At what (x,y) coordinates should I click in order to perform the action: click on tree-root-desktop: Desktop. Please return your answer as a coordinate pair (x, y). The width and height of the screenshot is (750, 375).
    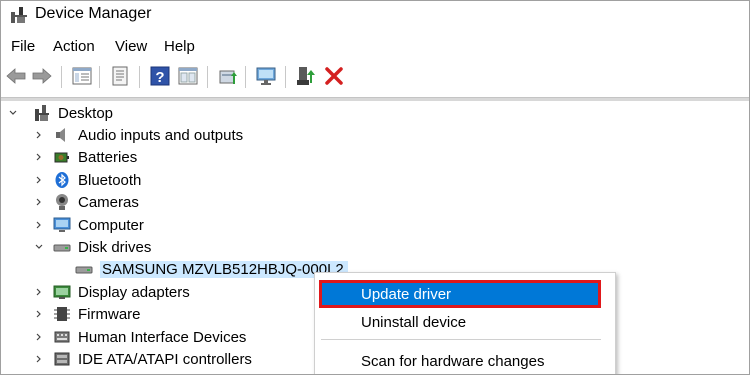
    Looking at the image, I should click on (60, 113).